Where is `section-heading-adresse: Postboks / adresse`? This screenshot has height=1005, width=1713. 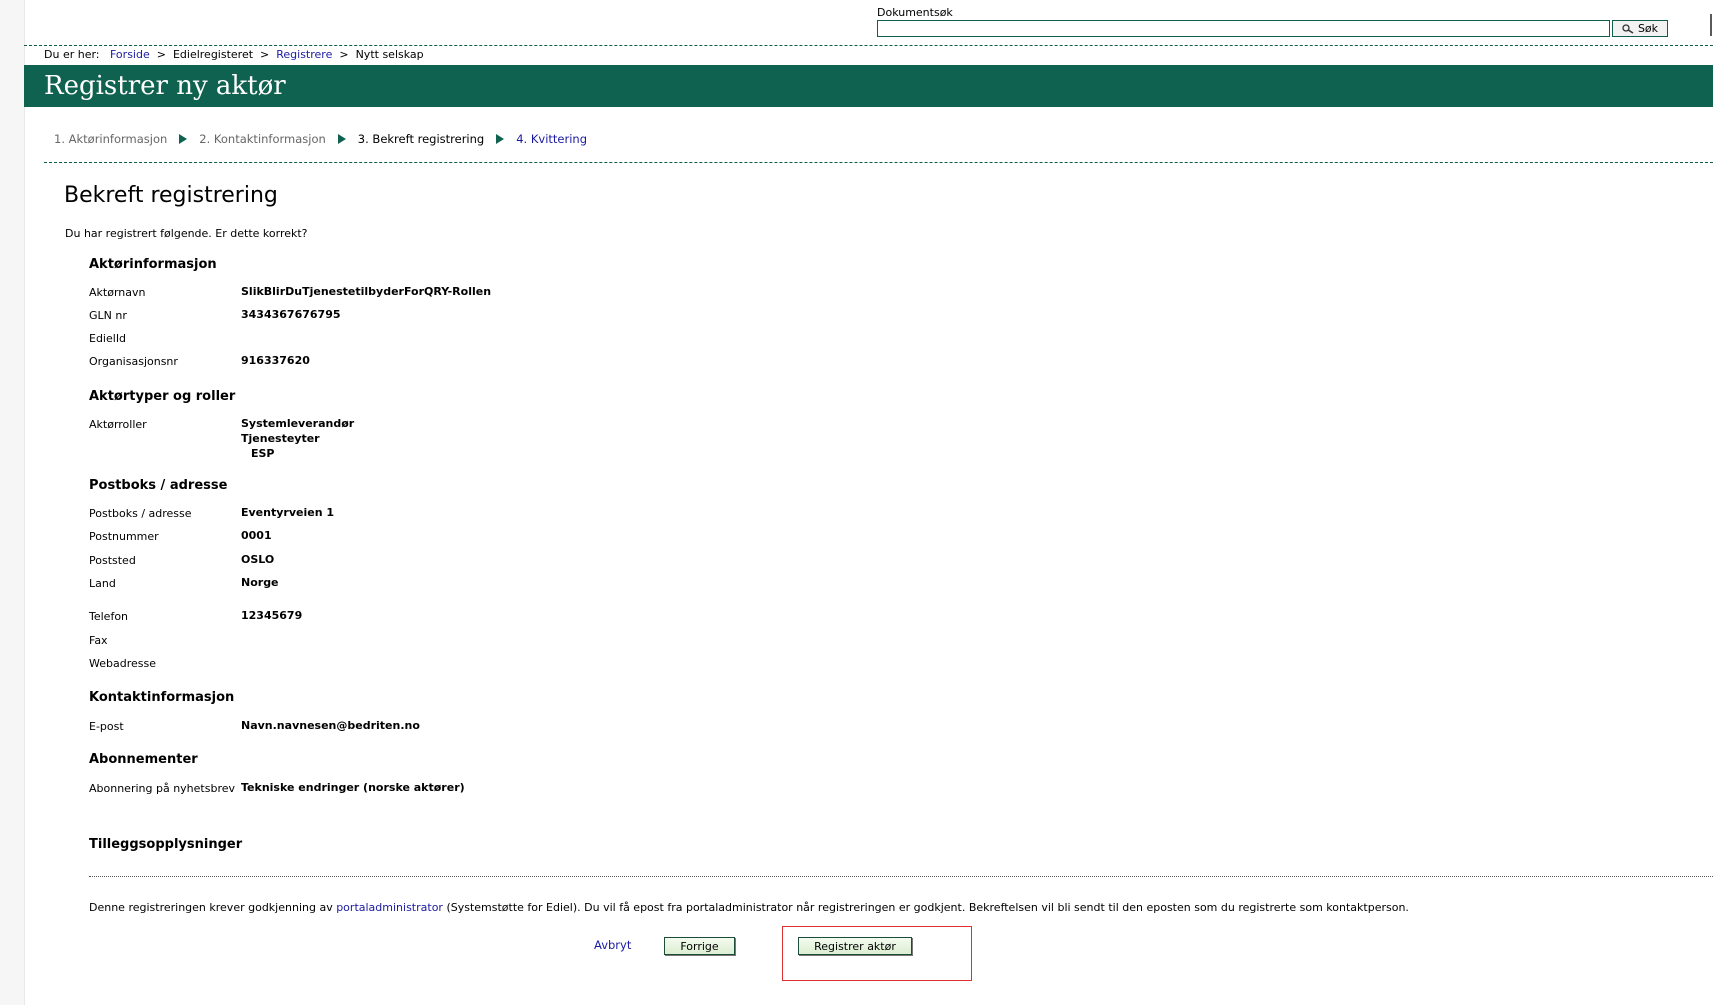
section-heading-adresse: Postboks / adresse is located at coordinates (158, 485).